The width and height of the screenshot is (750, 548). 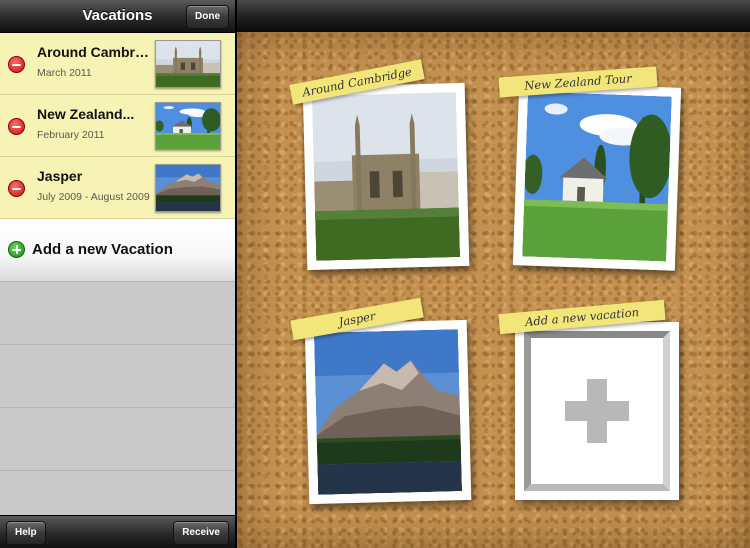 I want to click on photo-card-cambridge, so click(x=386, y=176).